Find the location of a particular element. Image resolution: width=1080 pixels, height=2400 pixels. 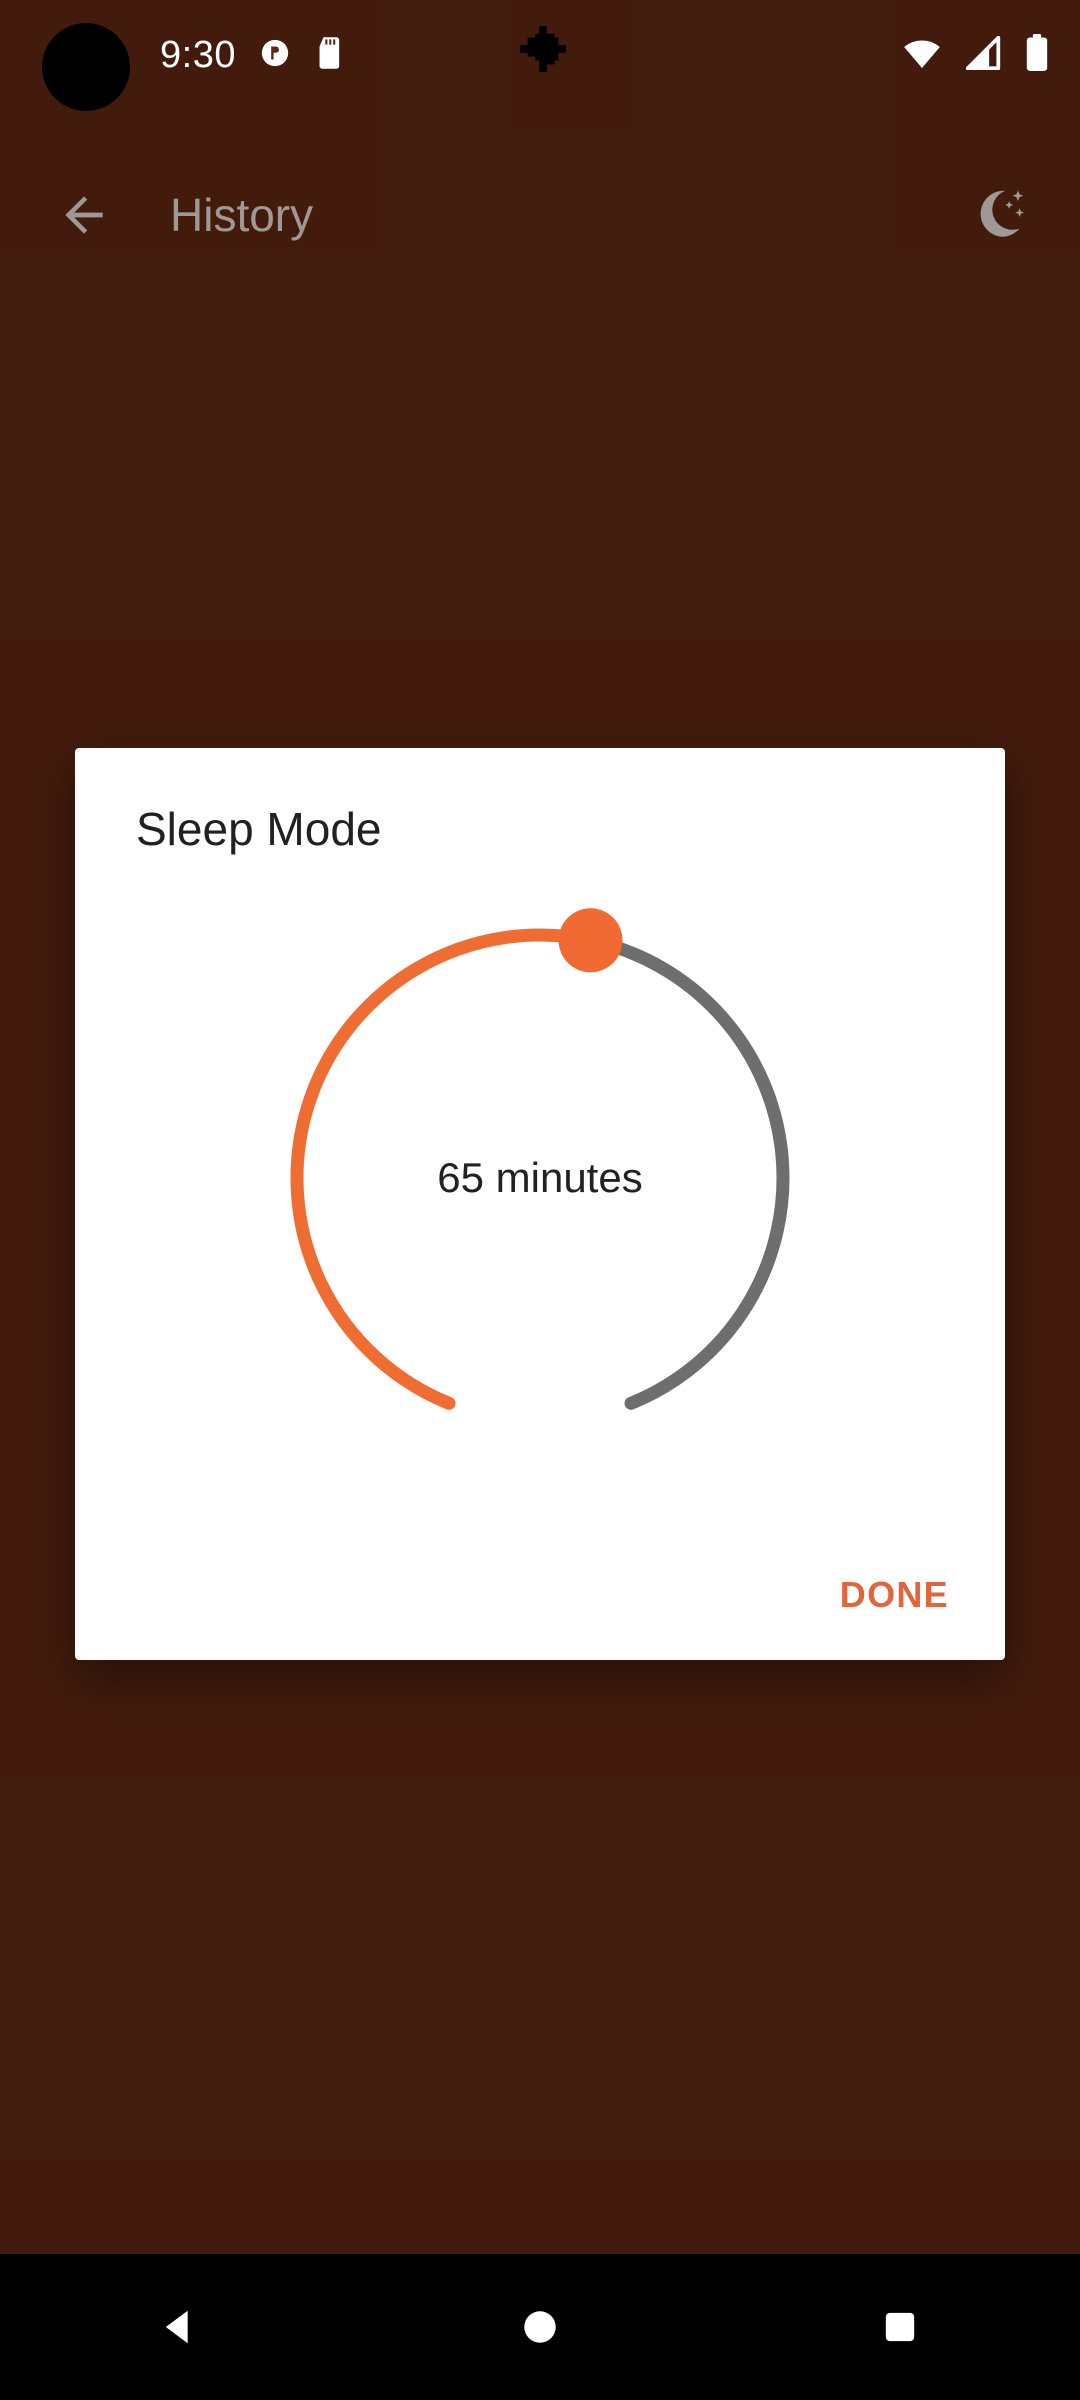

battery-icon is located at coordinates (1037, 55).